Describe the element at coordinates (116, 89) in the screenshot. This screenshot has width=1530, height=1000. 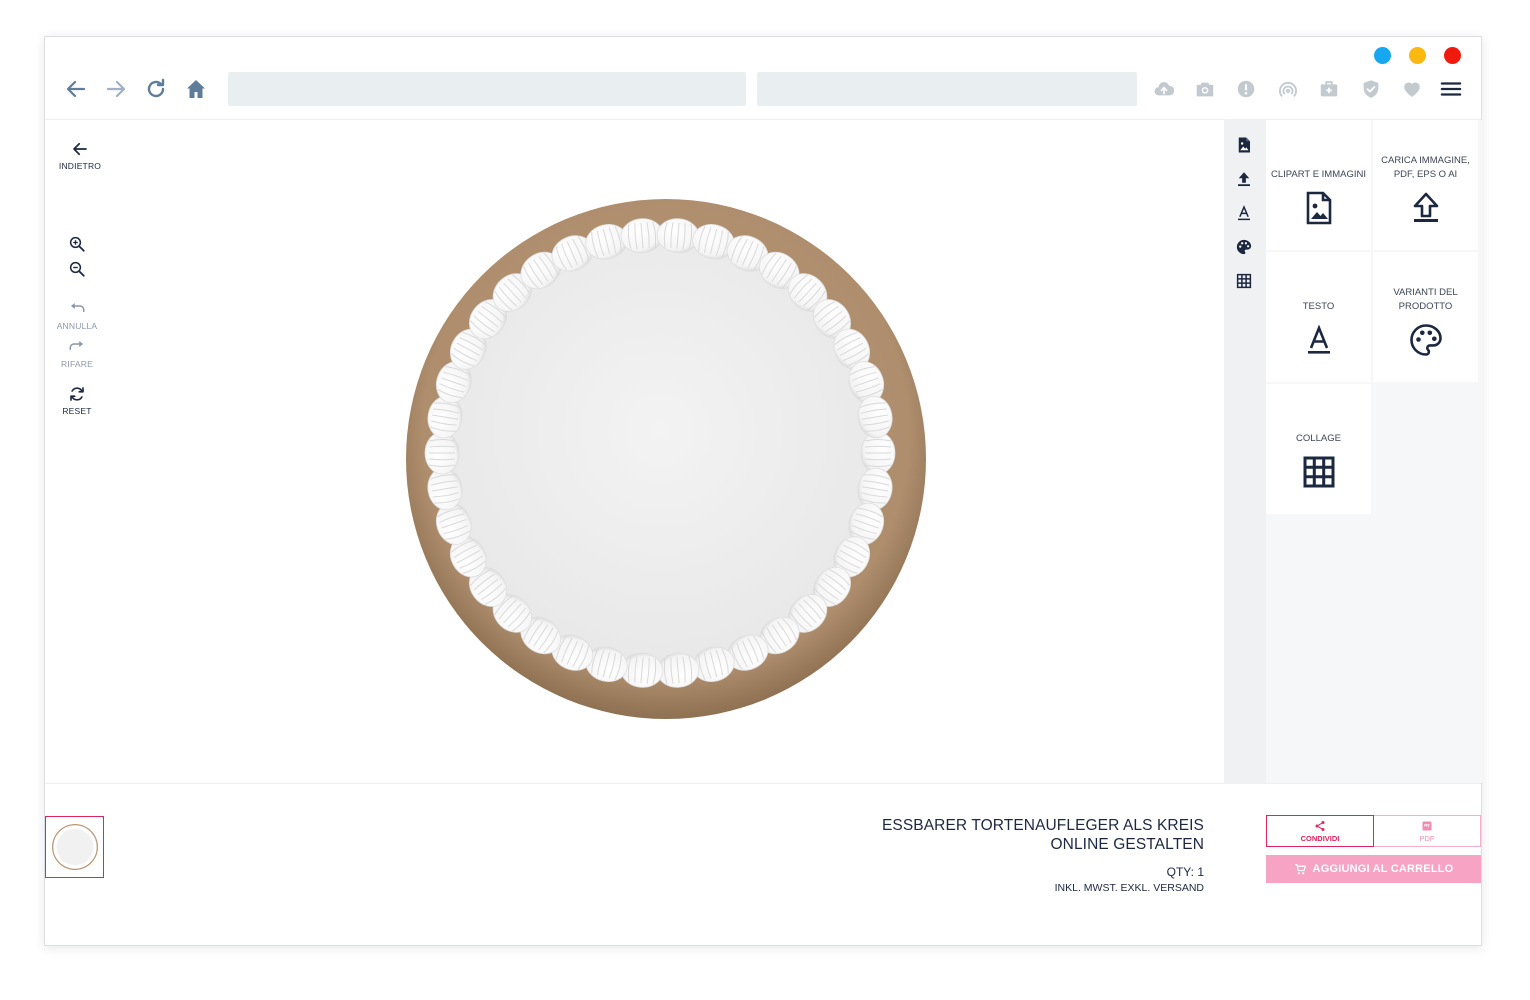
I see `forward-arrow-icon` at that location.